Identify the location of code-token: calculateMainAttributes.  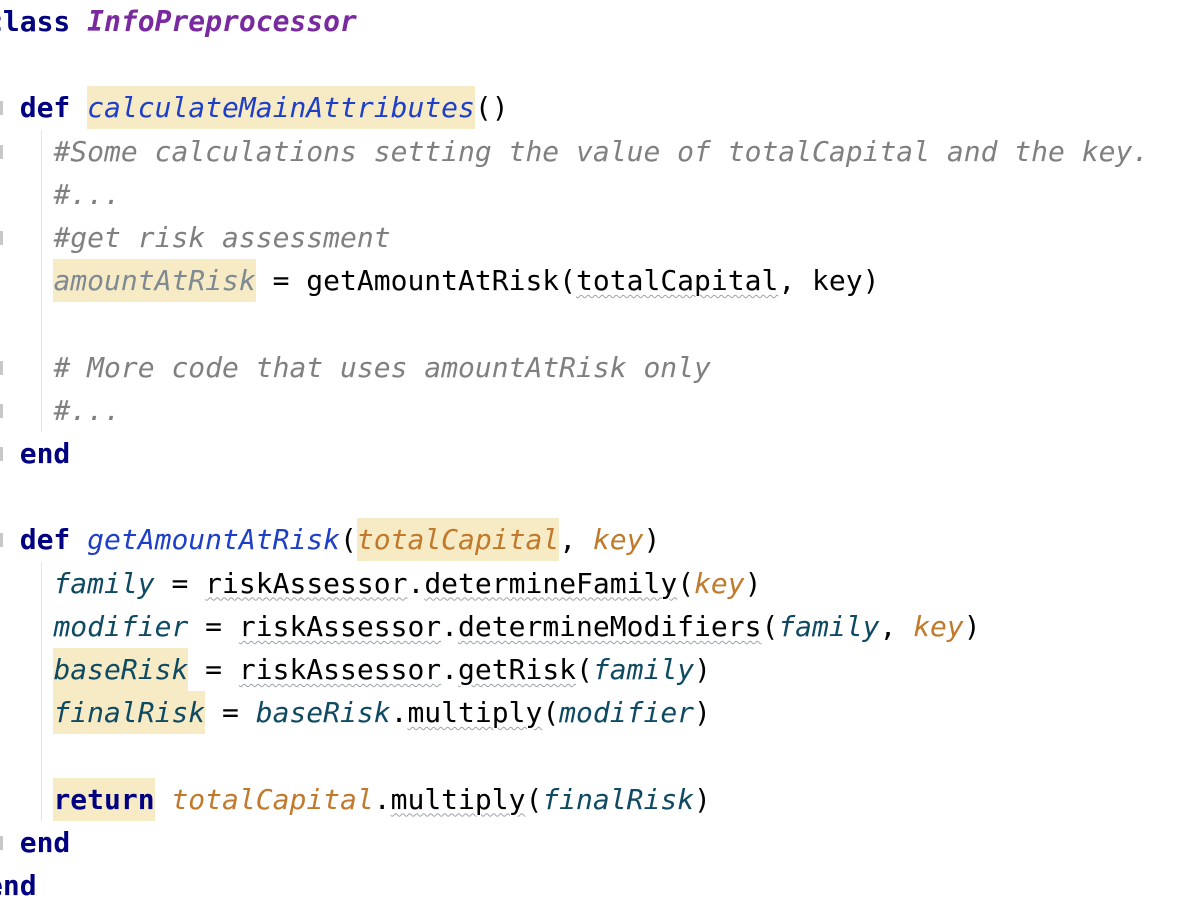
(281, 108).